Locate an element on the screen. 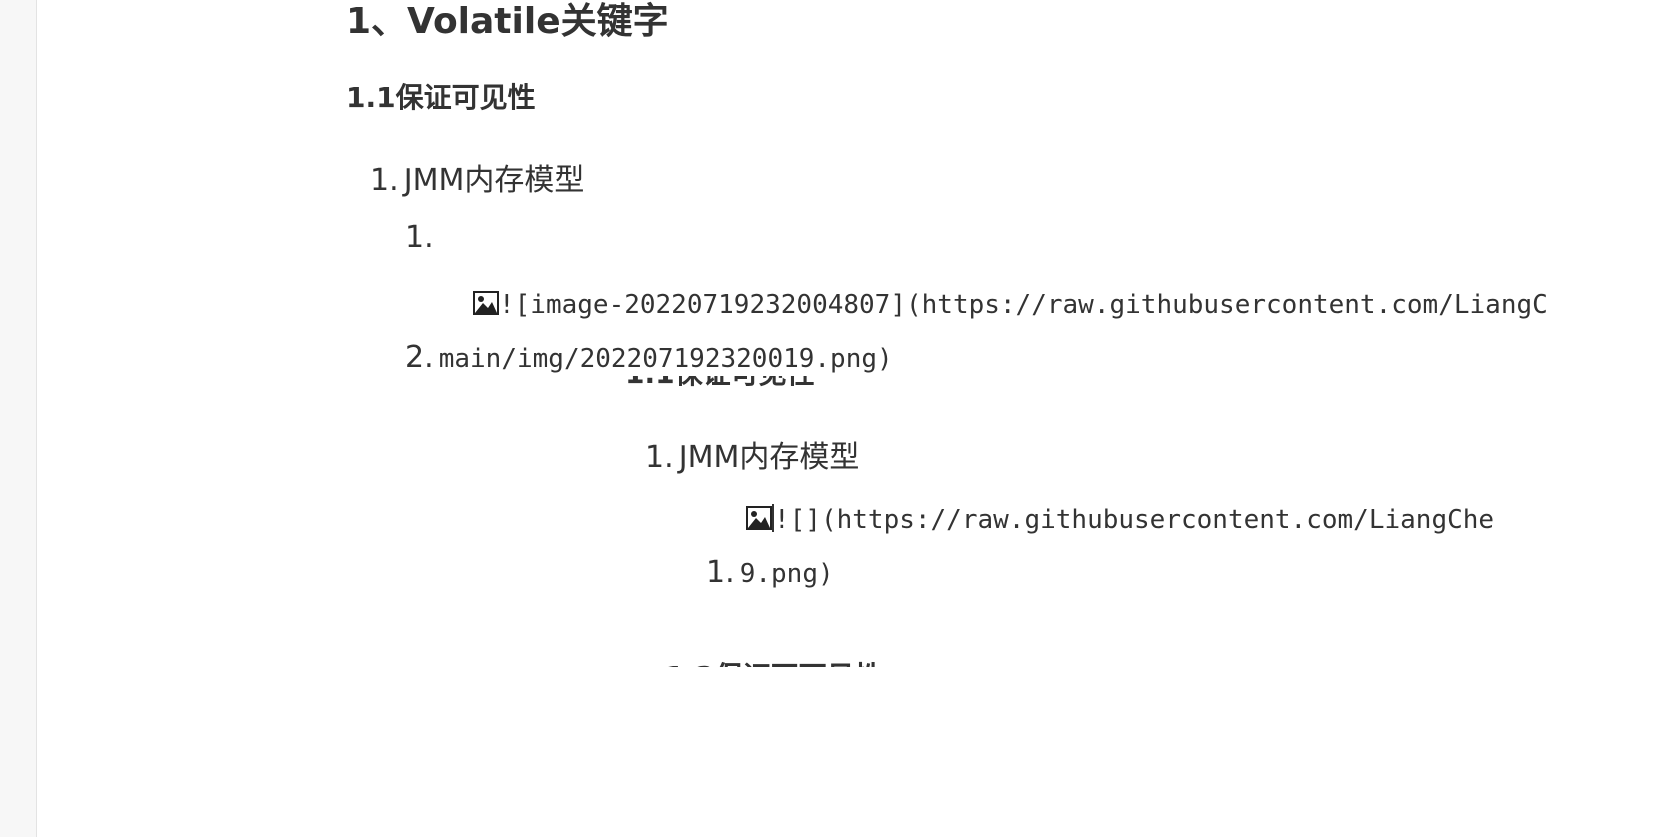 The height and width of the screenshot is (837, 1665). sub-list-item: 1. is located at coordinates (419, 237).